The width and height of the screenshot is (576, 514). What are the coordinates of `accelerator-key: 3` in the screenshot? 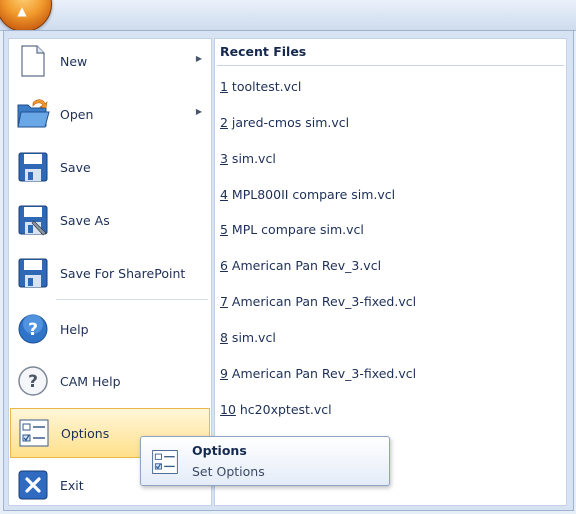 It's located at (224, 158).